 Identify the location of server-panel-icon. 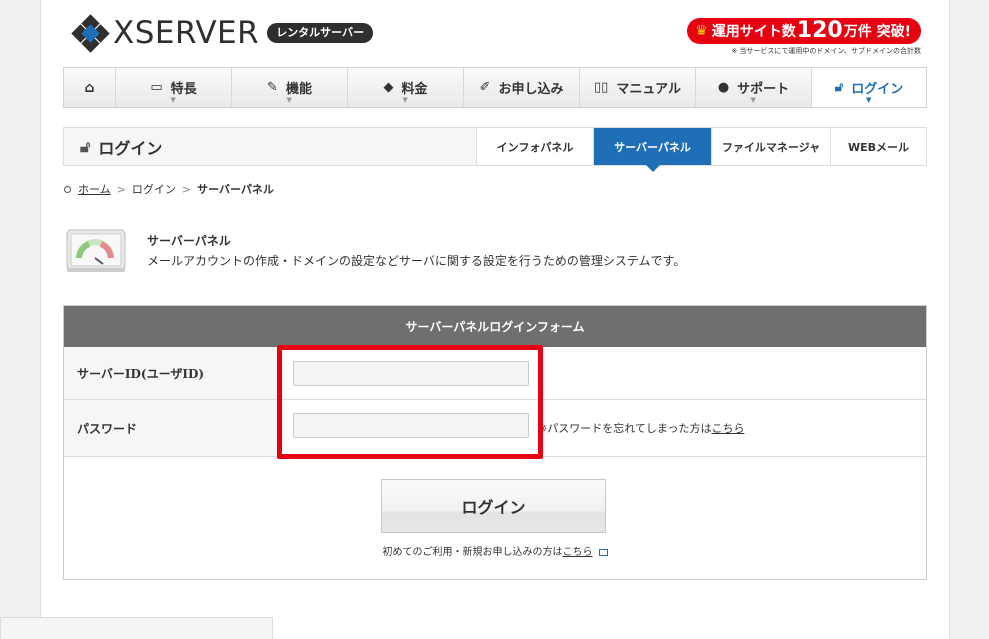
(97, 249).